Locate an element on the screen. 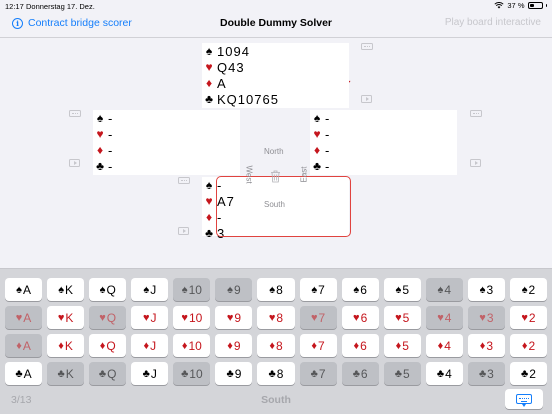  card-key: ♥ A is located at coordinates (24, 317).